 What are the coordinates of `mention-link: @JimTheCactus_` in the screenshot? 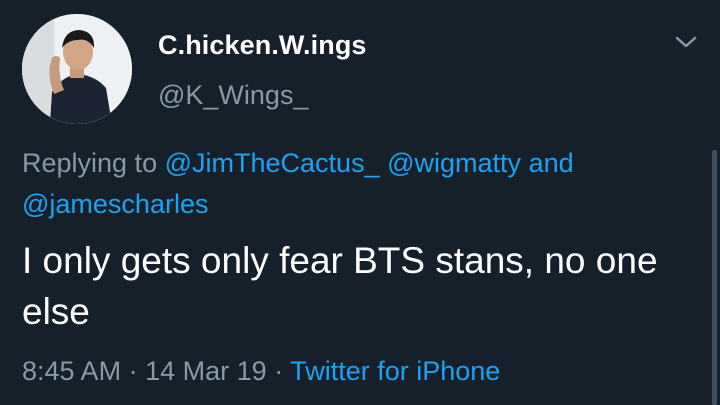 It's located at (272, 163).